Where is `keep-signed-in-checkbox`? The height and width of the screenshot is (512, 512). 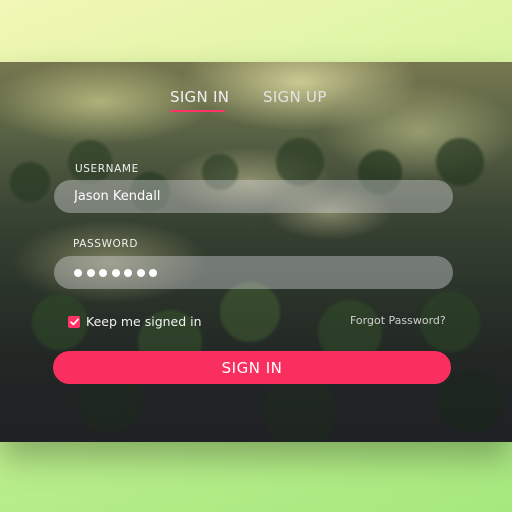 keep-signed-in-checkbox is located at coordinates (74, 321).